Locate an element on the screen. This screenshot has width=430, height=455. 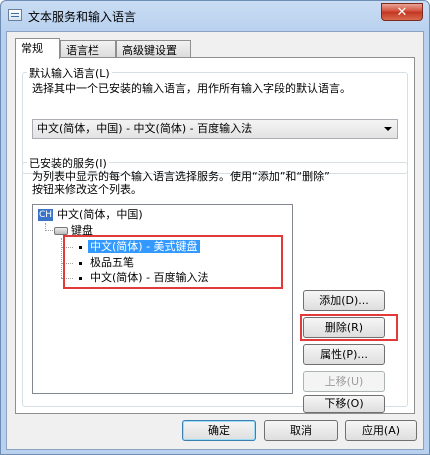
remove-button: 删除(R) is located at coordinates (344, 327).